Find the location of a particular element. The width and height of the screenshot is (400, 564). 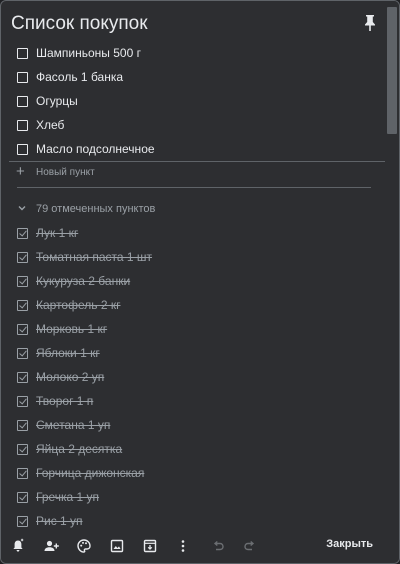

list-item-label: Кукуруза 2 банки is located at coordinates (83, 281).